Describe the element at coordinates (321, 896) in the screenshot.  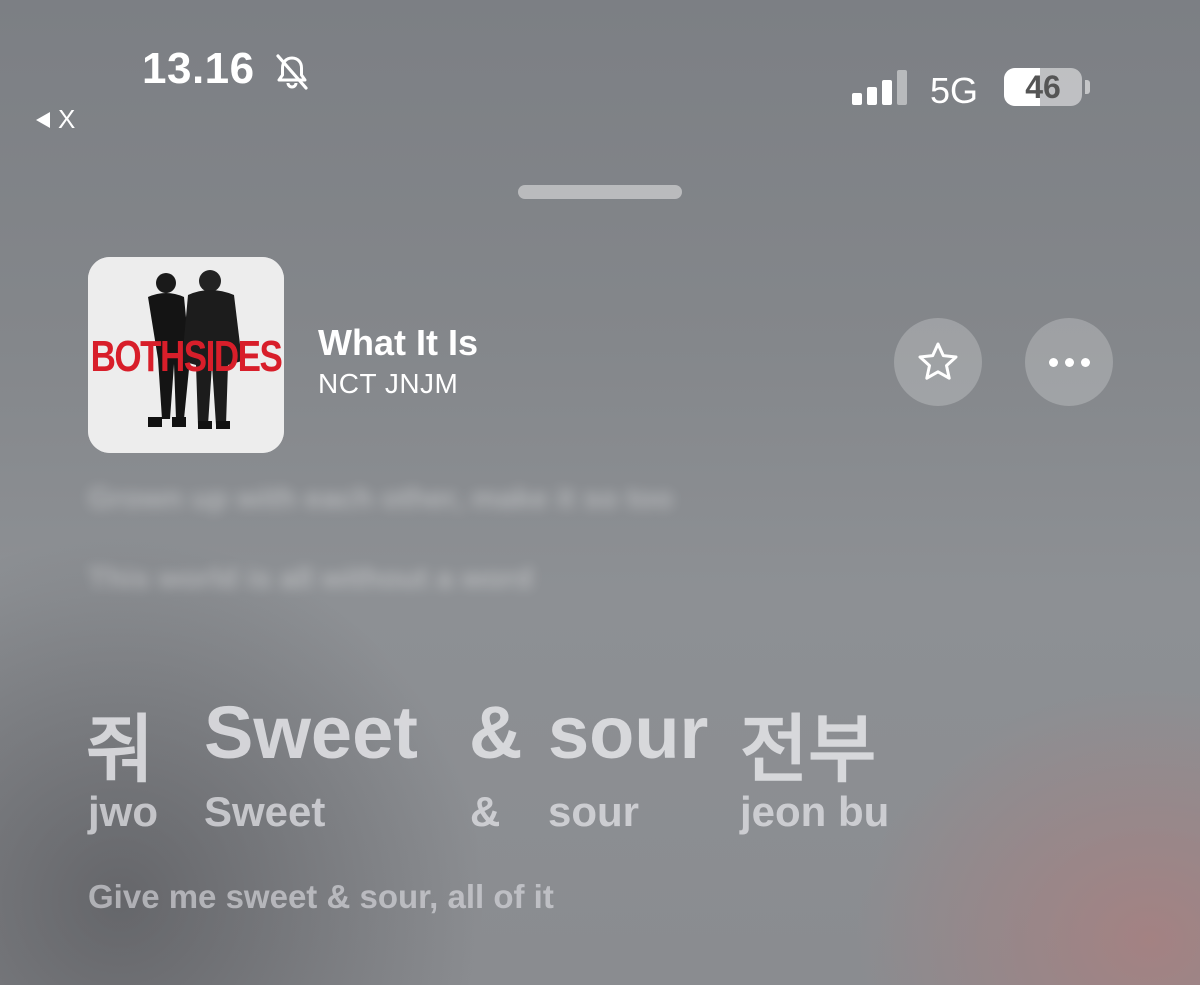
I see `lyric-translation: Give me sweet & sour, all of it` at that location.